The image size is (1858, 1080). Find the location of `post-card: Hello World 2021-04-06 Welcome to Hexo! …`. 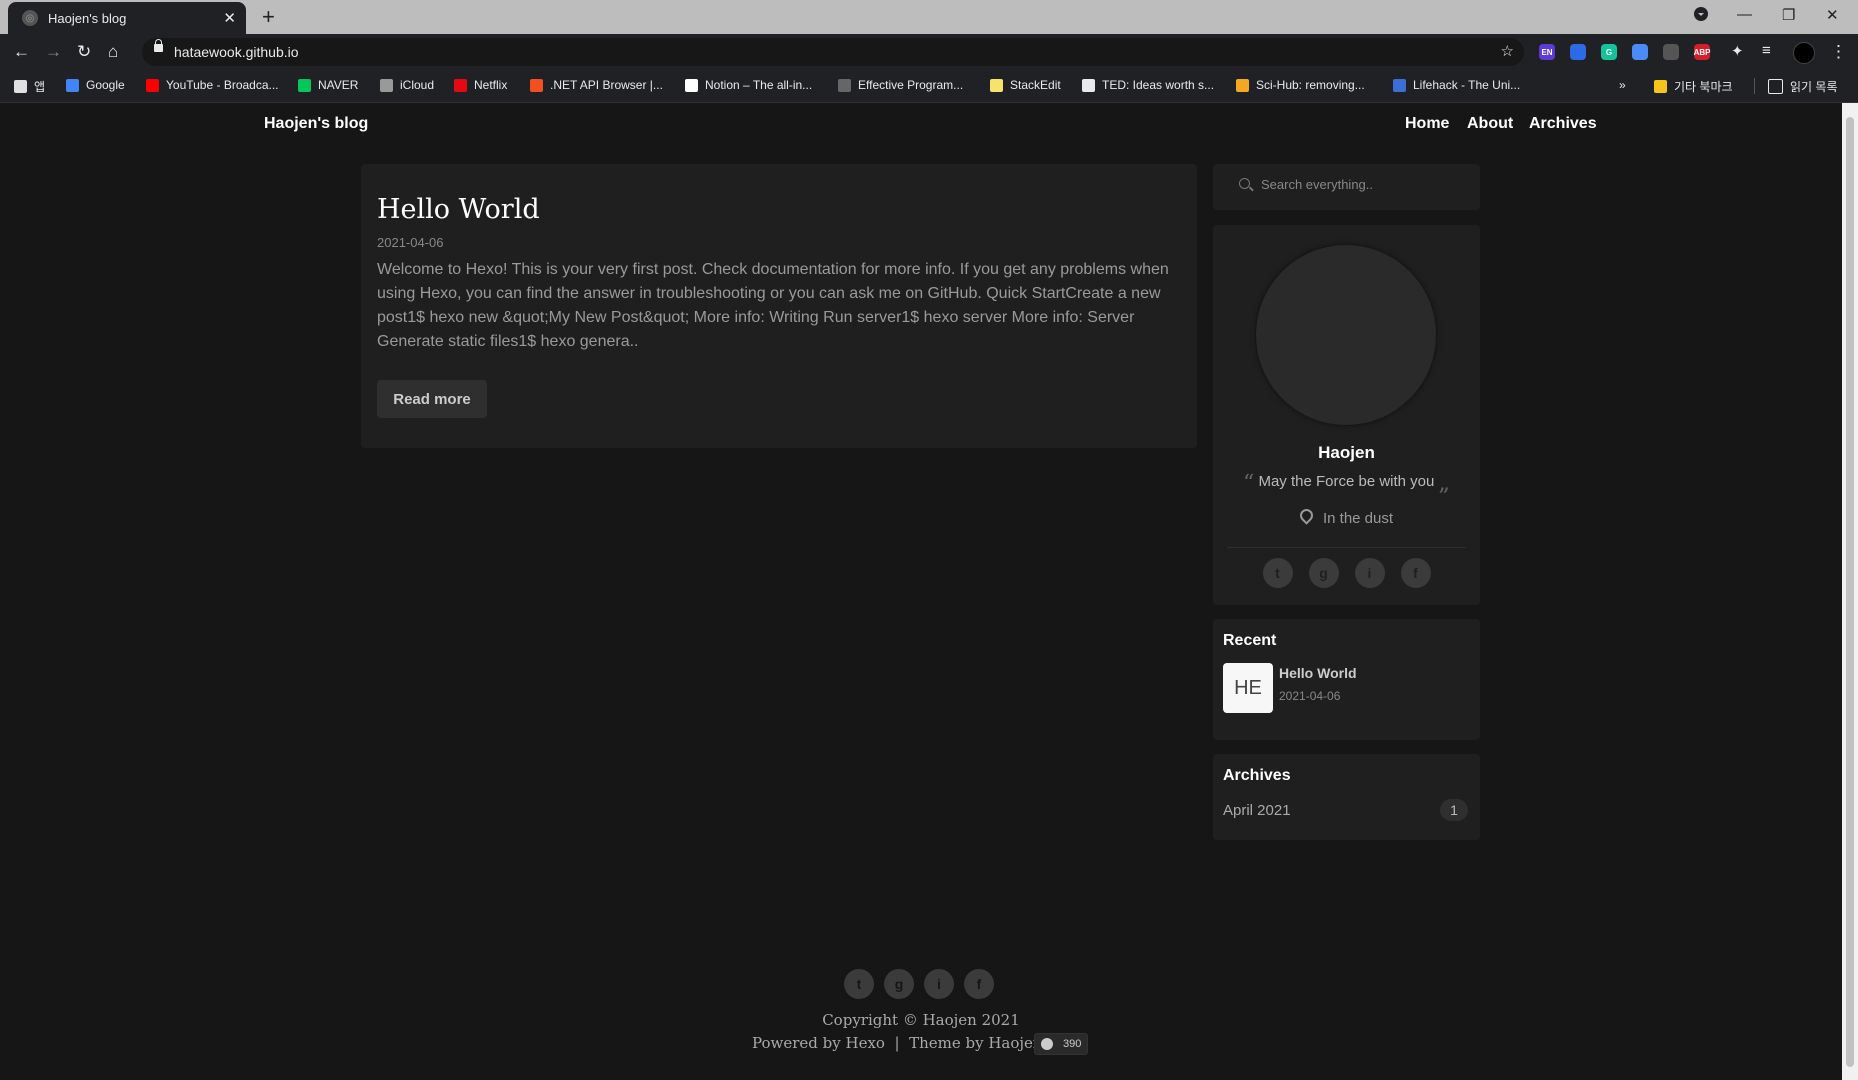

post-card: Hello World 2021-04-06 Welcome to Hexo! … is located at coordinates (779, 306).